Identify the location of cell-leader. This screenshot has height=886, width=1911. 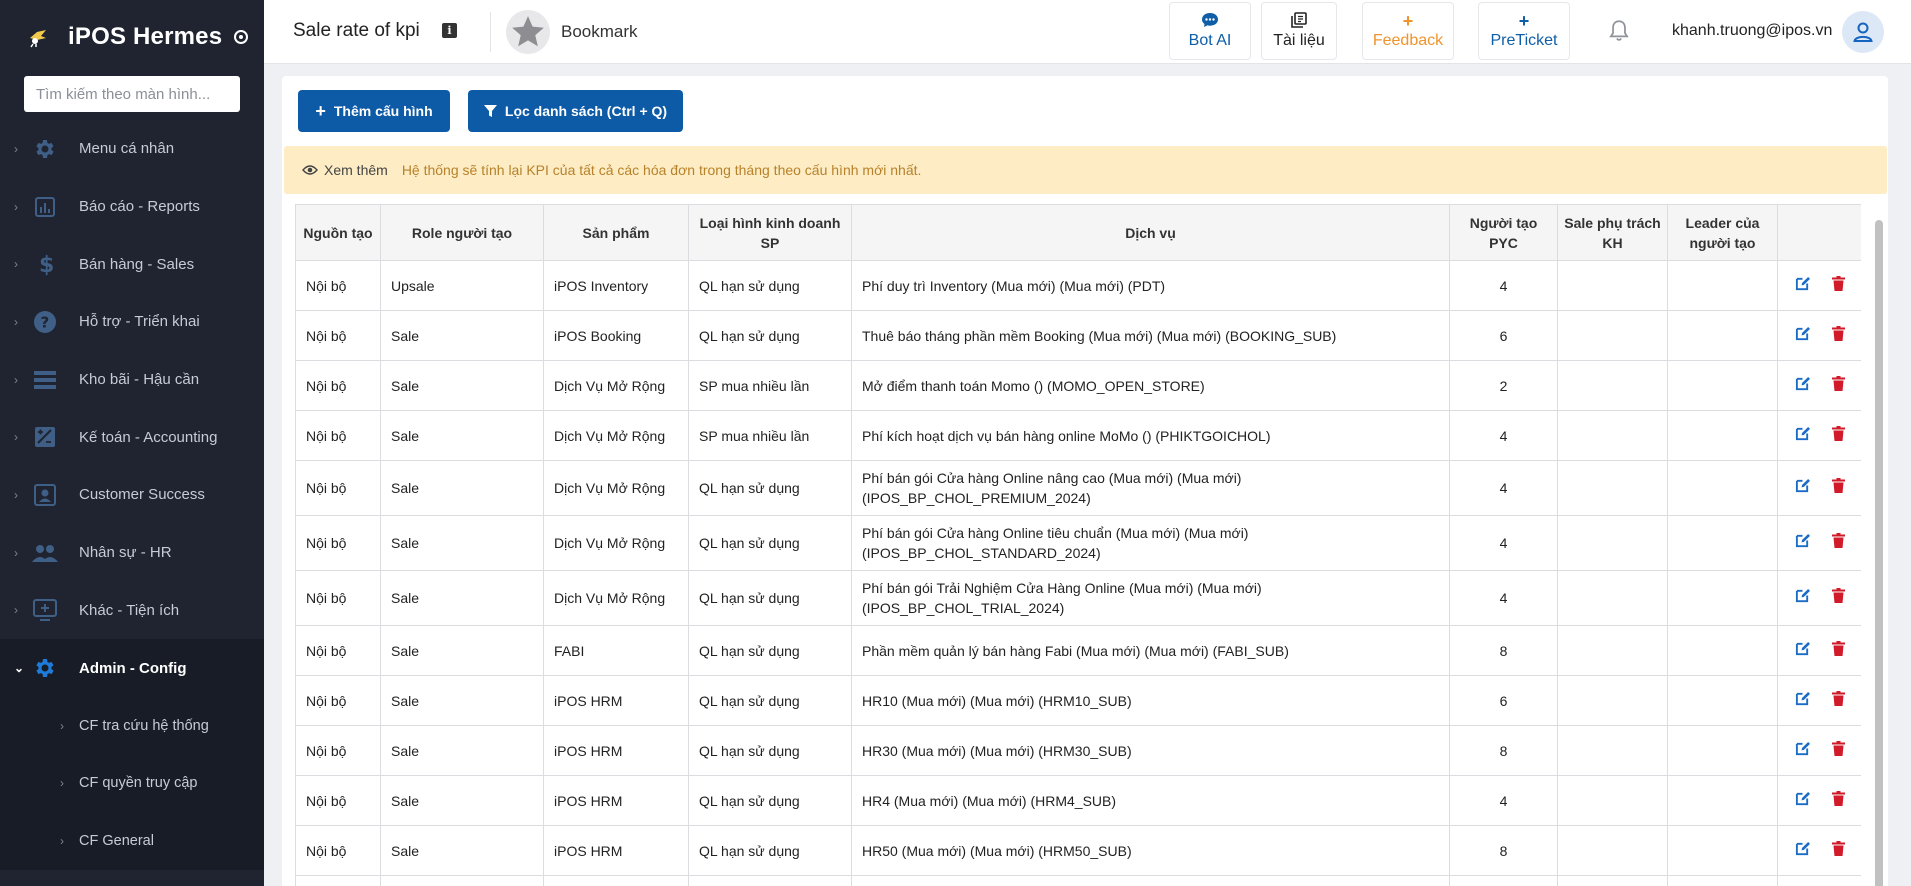
(1722, 385).